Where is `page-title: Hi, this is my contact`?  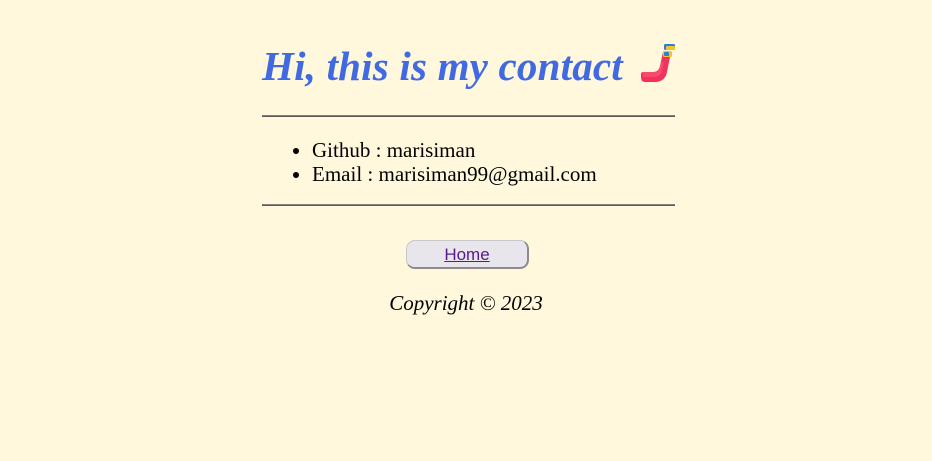
page-title: Hi, this is my contact is located at coordinates (442, 66).